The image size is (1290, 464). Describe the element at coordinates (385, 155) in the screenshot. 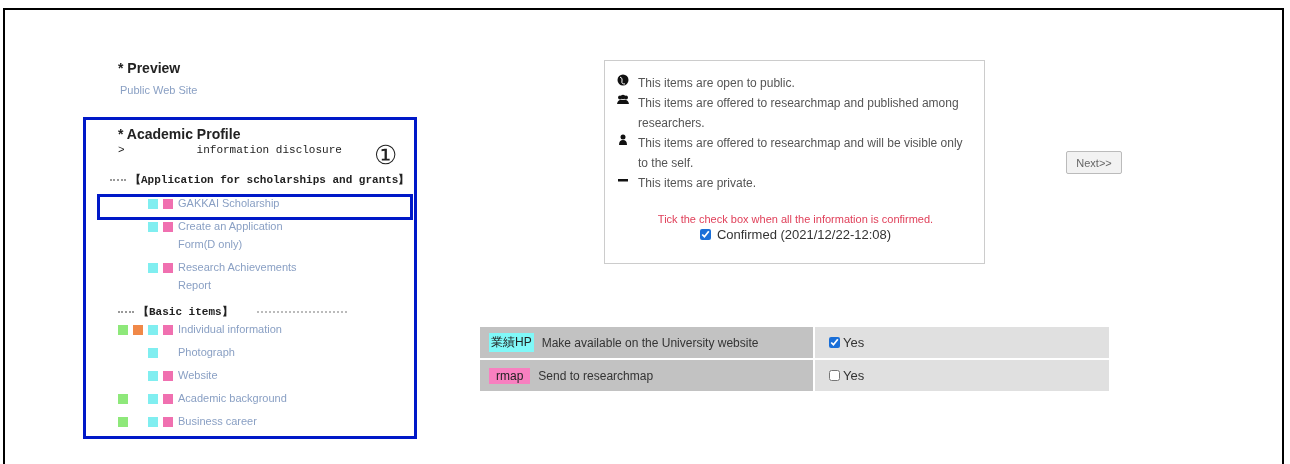

I see `step-marker: ①` at that location.